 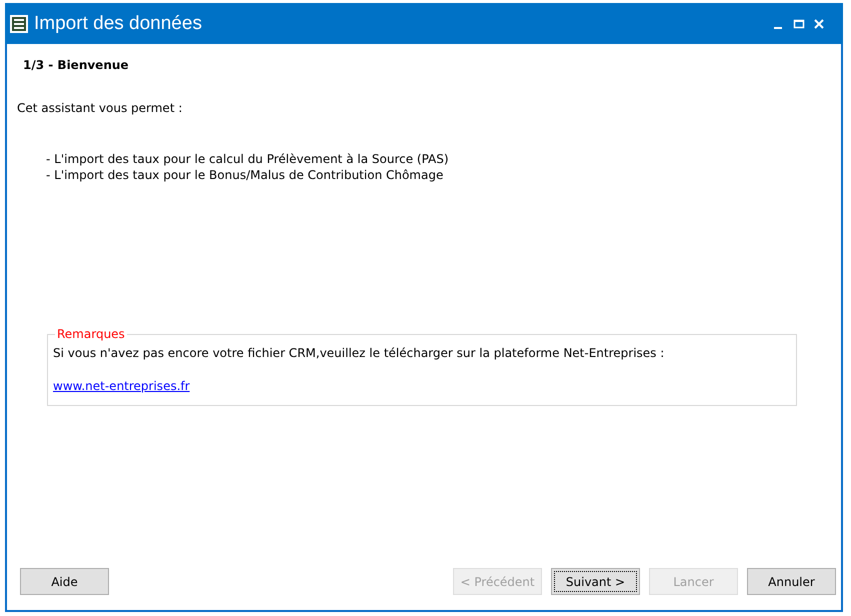 I want to click on close-icon, so click(x=819, y=24).